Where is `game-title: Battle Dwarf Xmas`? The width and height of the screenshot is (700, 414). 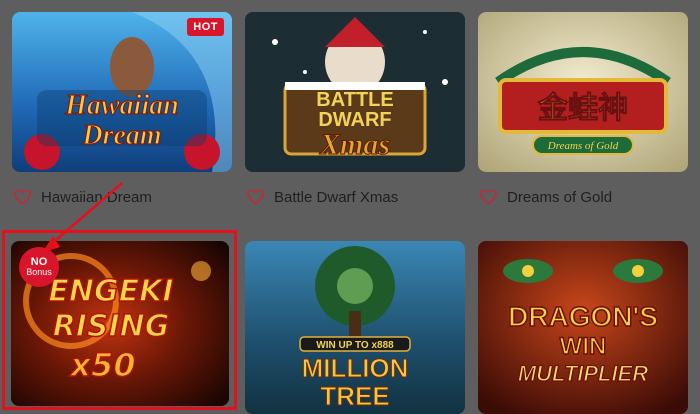 game-title: Battle Dwarf Xmas is located at coordinates (336, 197).